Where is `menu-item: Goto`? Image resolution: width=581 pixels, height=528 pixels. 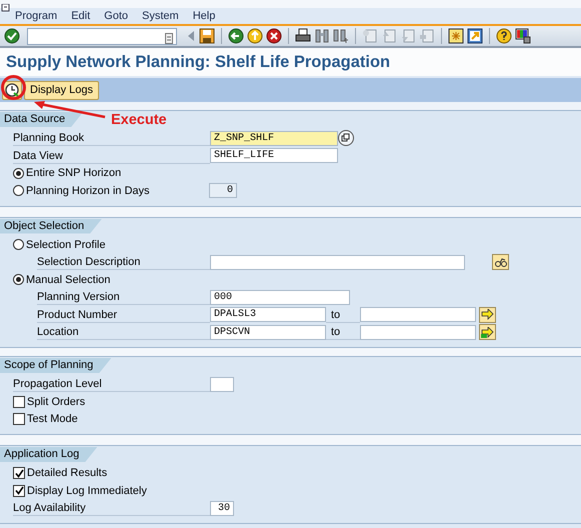
menu-item: Goto is located at coordinates (116, 16).